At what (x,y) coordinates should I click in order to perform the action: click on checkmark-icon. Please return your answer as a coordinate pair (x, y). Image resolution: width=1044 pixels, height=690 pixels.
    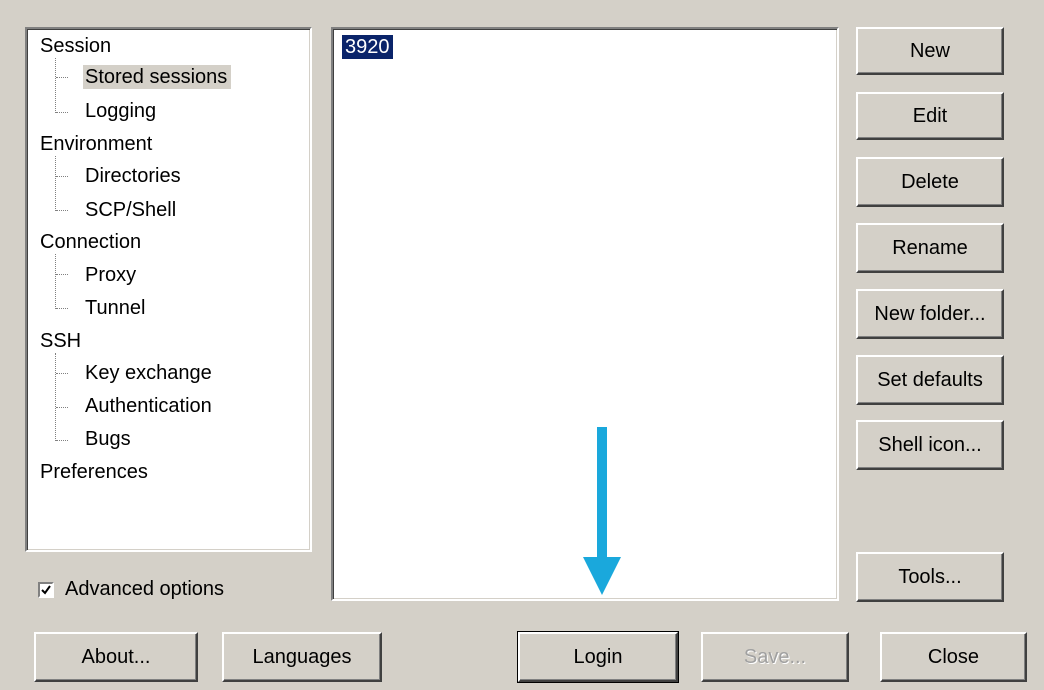
    Looking at the image, I should click on (46, 589).